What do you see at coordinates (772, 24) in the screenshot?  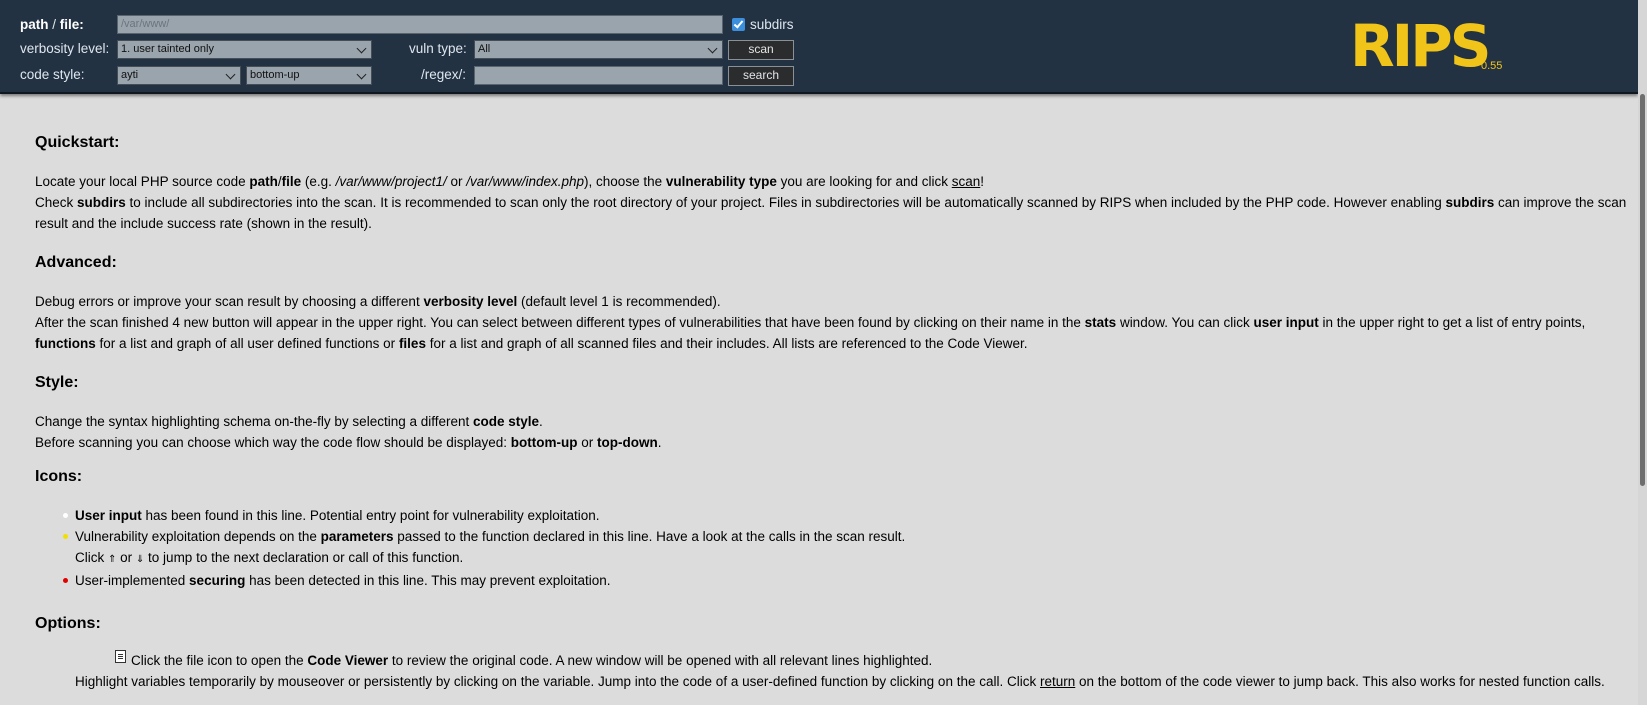 I see `subdirs-label: subdirs` at bounding box center [772, 24].